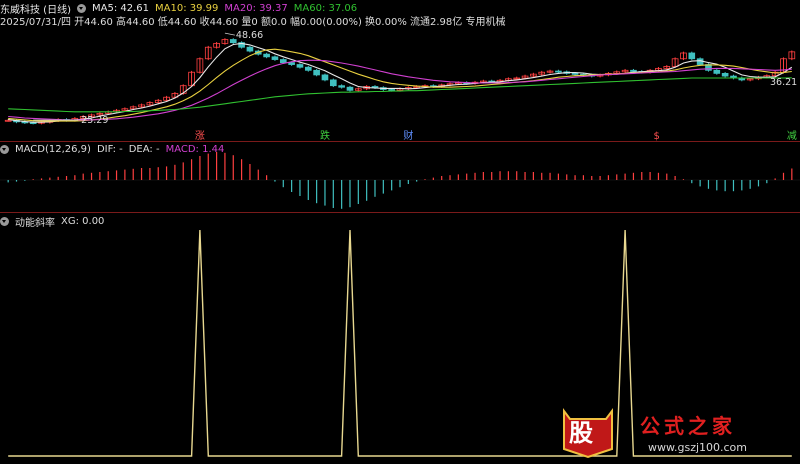  What do you see at coordinates (200, 135) in the screenshot?
I see `event-mark: 涨` at bounding box center [200, 135].